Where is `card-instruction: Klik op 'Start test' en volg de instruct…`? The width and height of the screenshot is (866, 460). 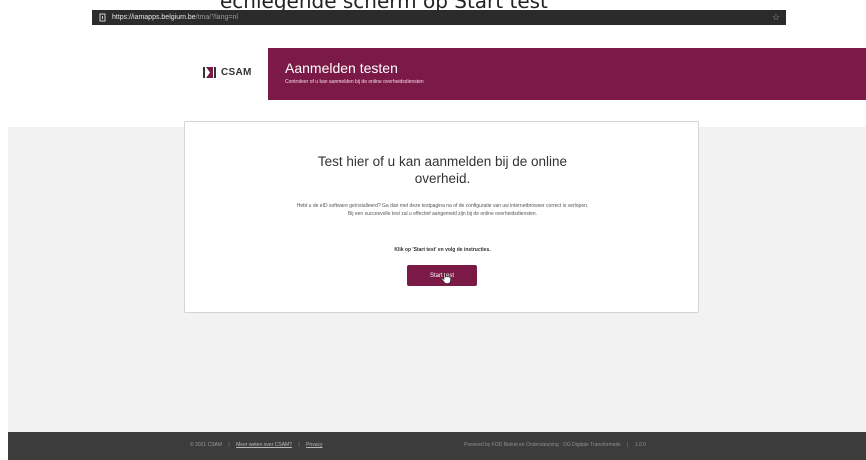
card-instruction: Klik op 'Start test' en volg de instruct… is located at coordinates (442, 250).